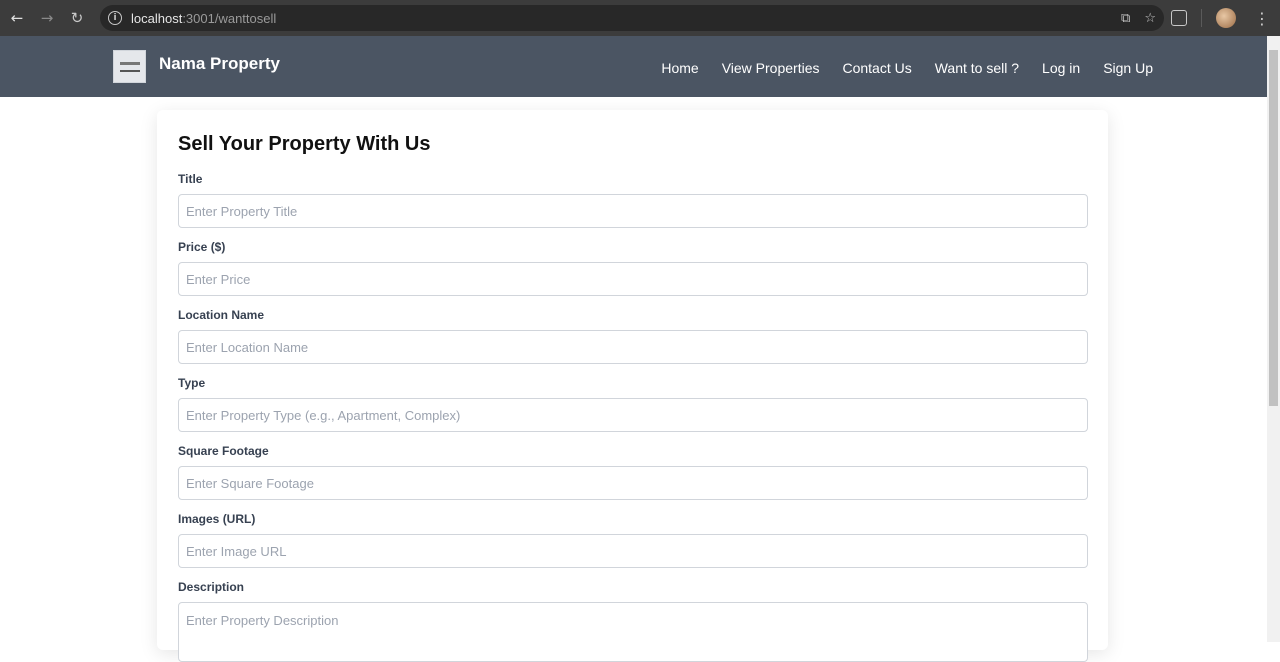  What do you see at coordinates (1061, 68) in the screenshot?
I see `nav-log-in: Log in` at bounding box center [1061, 68].